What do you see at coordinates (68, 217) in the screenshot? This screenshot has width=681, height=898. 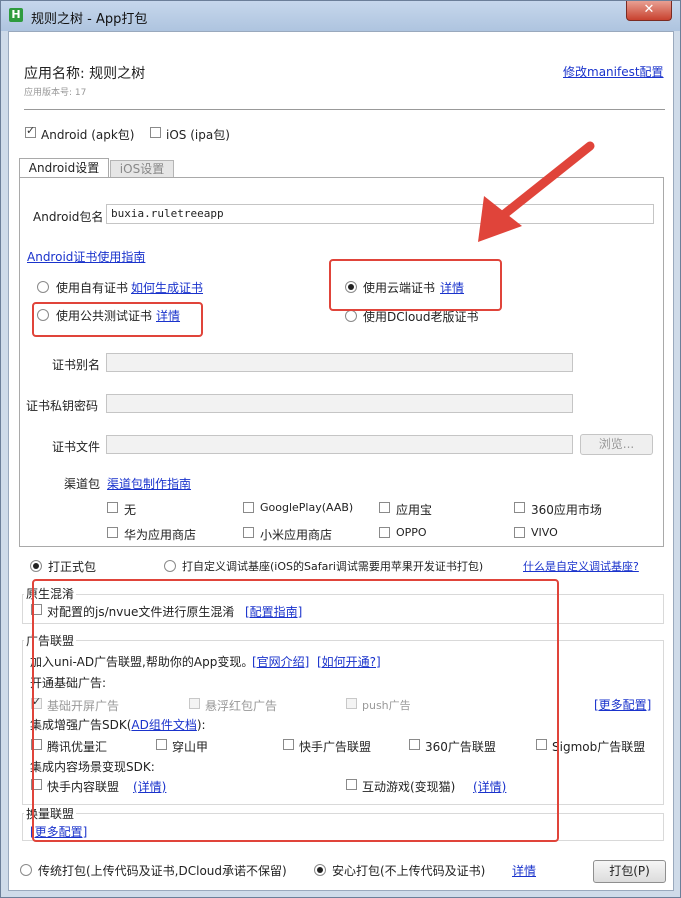 I see `package-name-label: Android包名` at bounding box center [68, 217].